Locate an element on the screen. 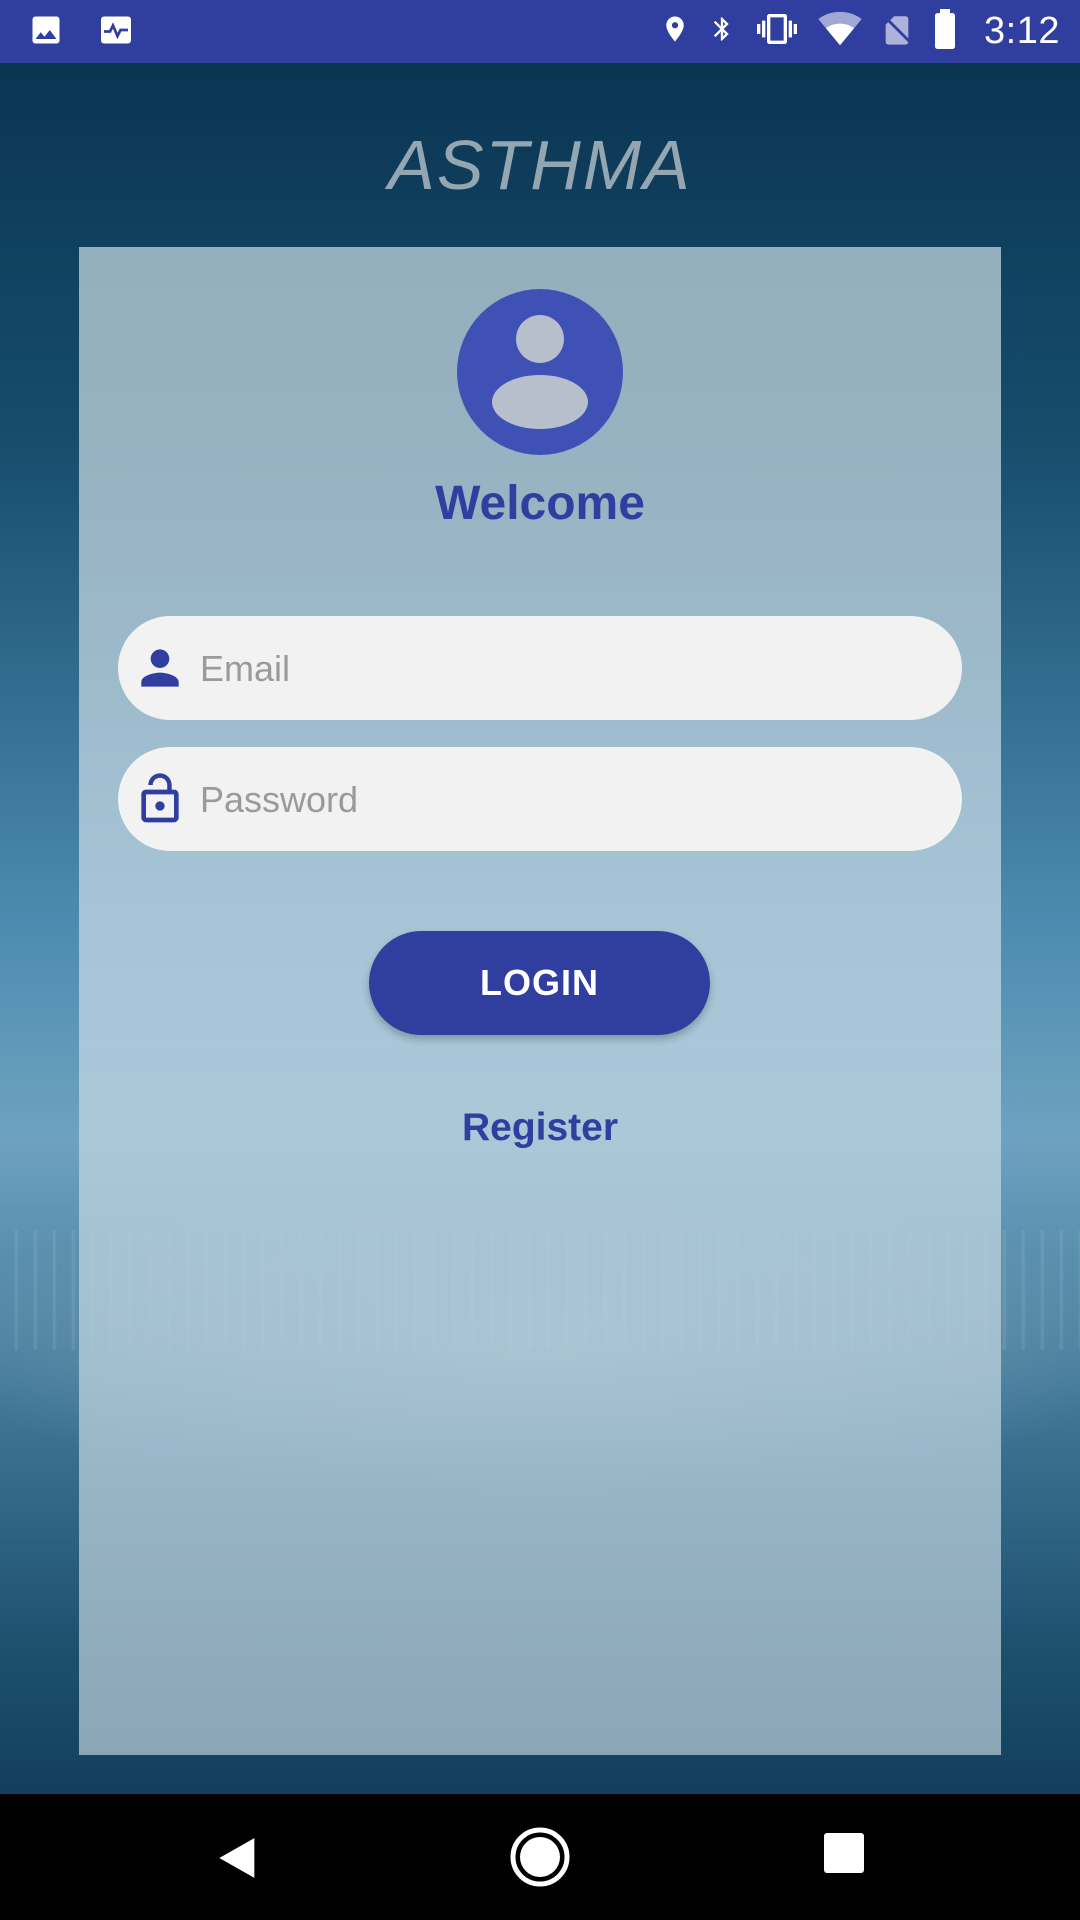 This screenshot has height=1920, width=1080. home-icon is located at coordinates (540, 1857).